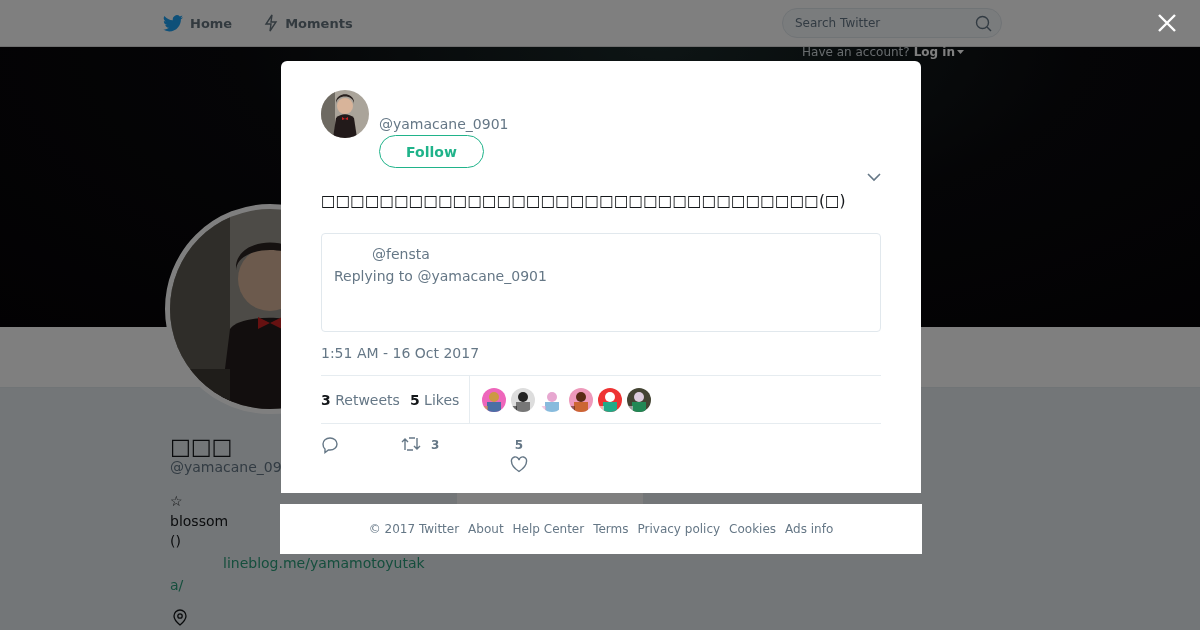 The width and height of the screenshot is (1200, 630). I want to click on timestamp: 1:51 AM - 16 Oct 2017, so click(401, 353).